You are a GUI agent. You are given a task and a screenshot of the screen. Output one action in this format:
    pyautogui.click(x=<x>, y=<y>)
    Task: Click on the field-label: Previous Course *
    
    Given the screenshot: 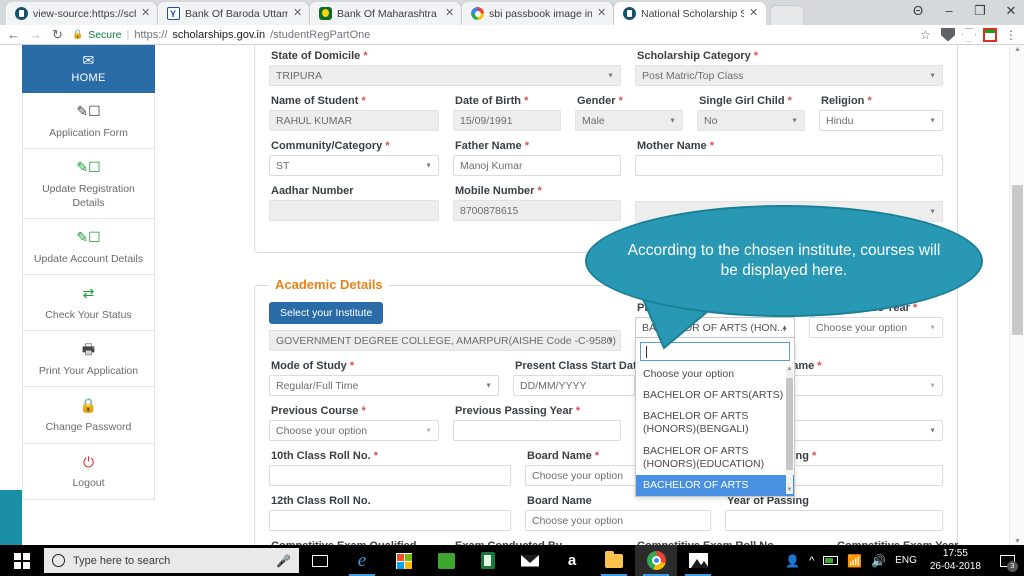 What is the action you would take?
    pyautogui.click(x=318, y=411)
    